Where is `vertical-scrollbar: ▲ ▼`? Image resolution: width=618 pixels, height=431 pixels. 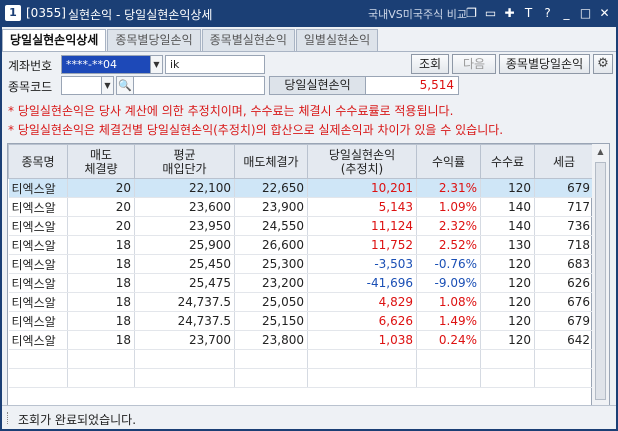 vertical-scrollbar: ▲ ▼ is located at coordinates (601, 281).